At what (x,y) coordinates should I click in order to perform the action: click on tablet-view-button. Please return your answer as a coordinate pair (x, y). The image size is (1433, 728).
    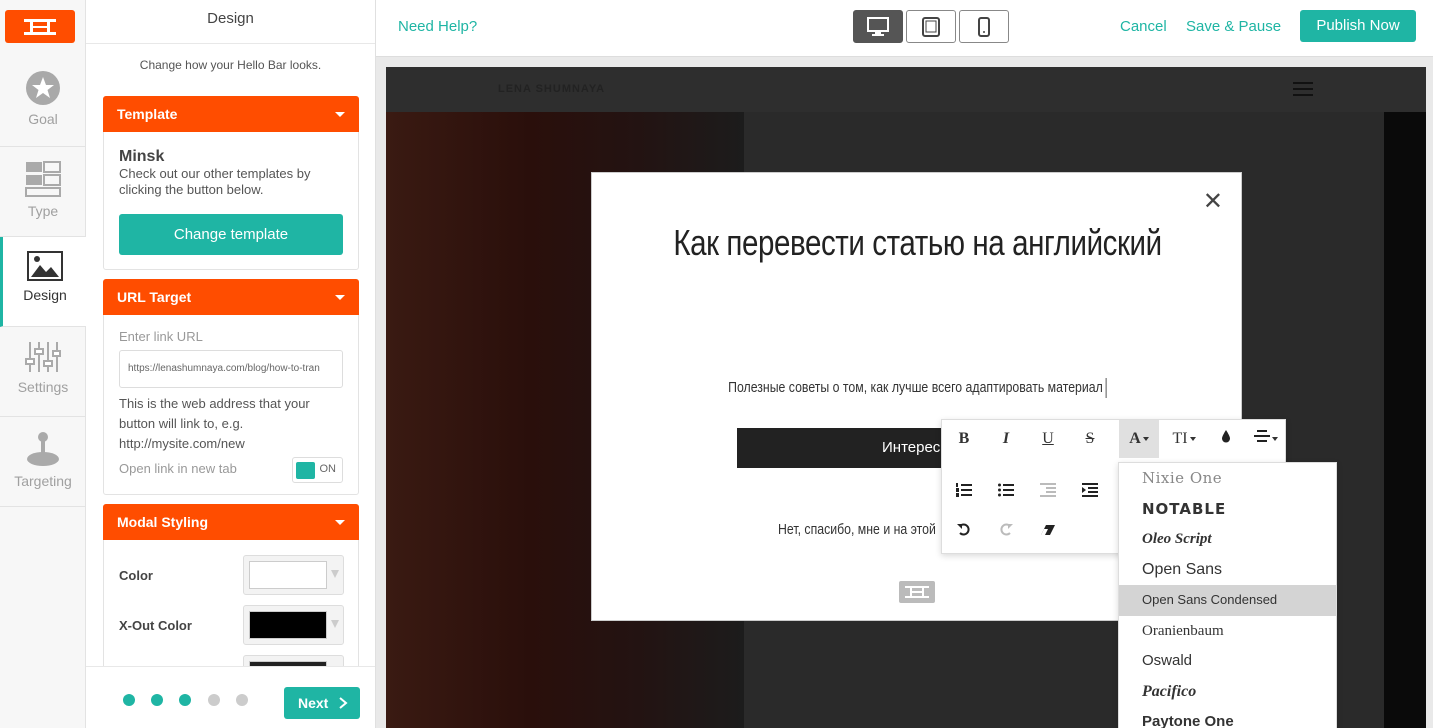
    Looking at the image, I should click on (931, 26).